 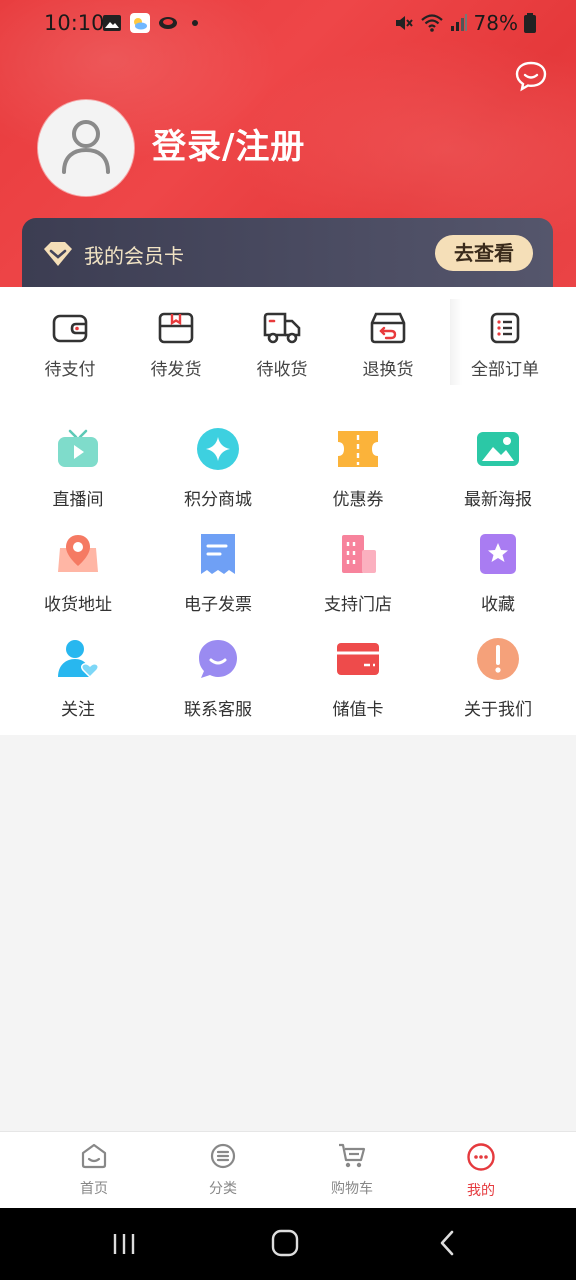 I want to click on live-tv-icon, so click(x=78, y=448).